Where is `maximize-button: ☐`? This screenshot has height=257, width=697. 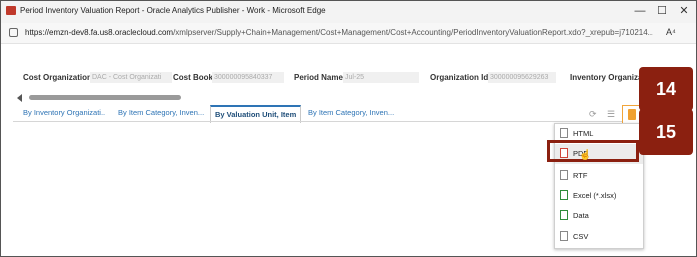
maximize-button: ☐ is located at coordinates (662, 11).